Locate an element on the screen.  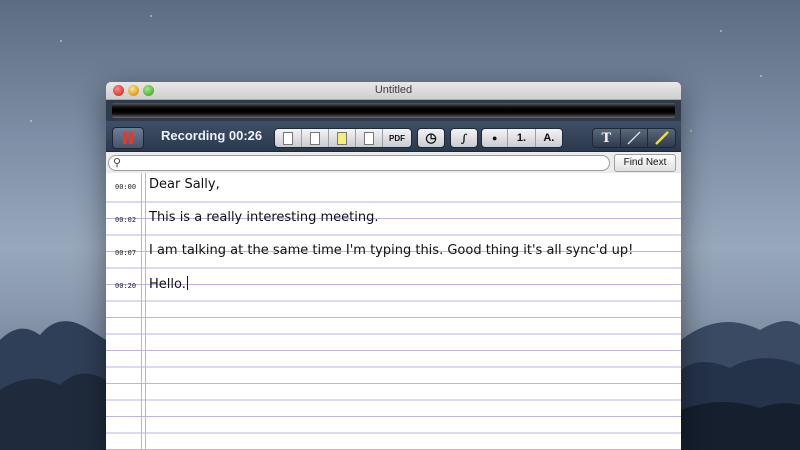
note-text-active: Hello. is located at coordinates (168, 284).